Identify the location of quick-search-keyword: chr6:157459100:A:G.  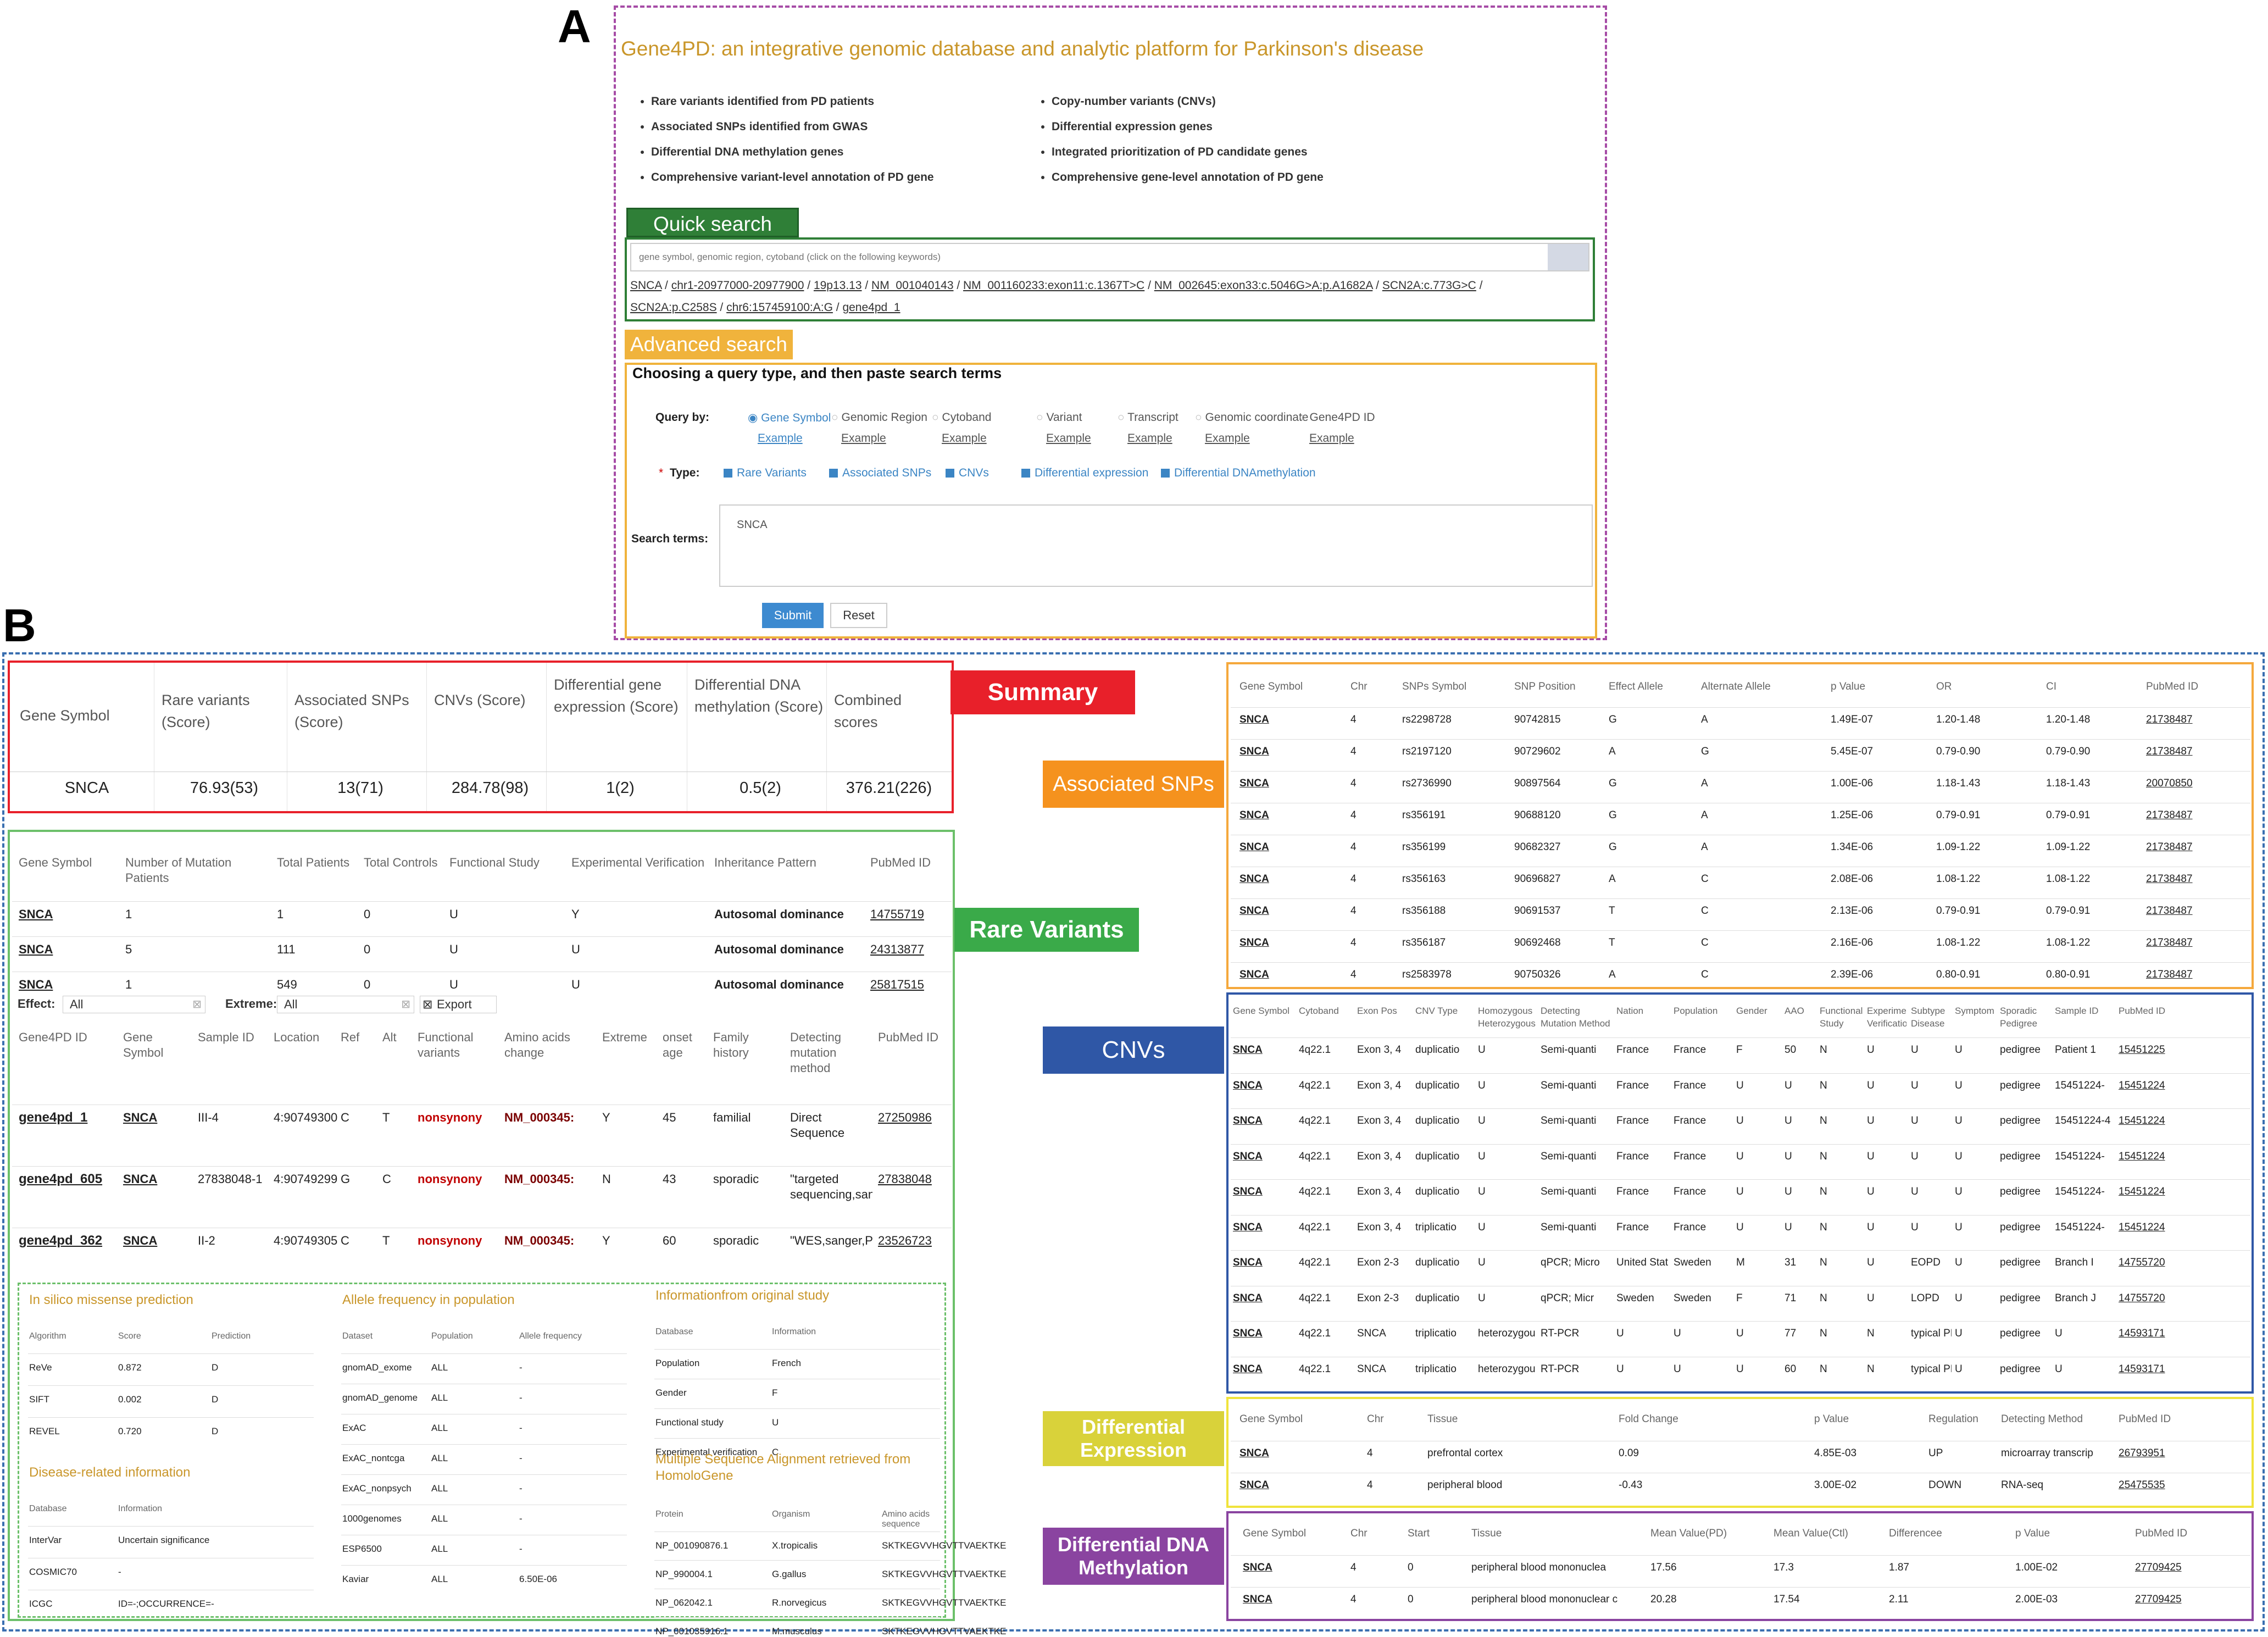
(779, 307).